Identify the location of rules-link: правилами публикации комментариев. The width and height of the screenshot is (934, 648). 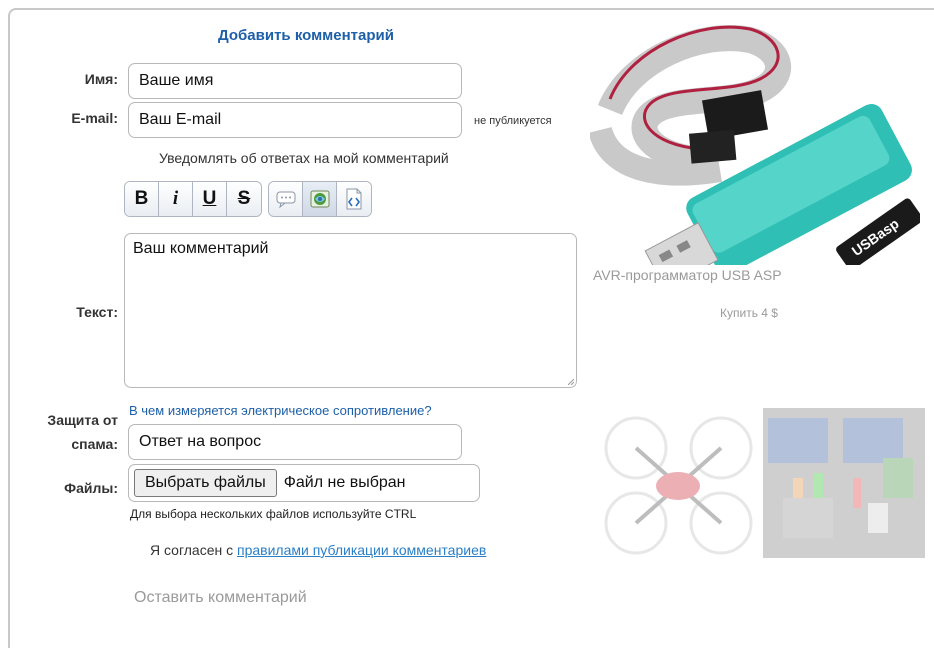
(361, 550).